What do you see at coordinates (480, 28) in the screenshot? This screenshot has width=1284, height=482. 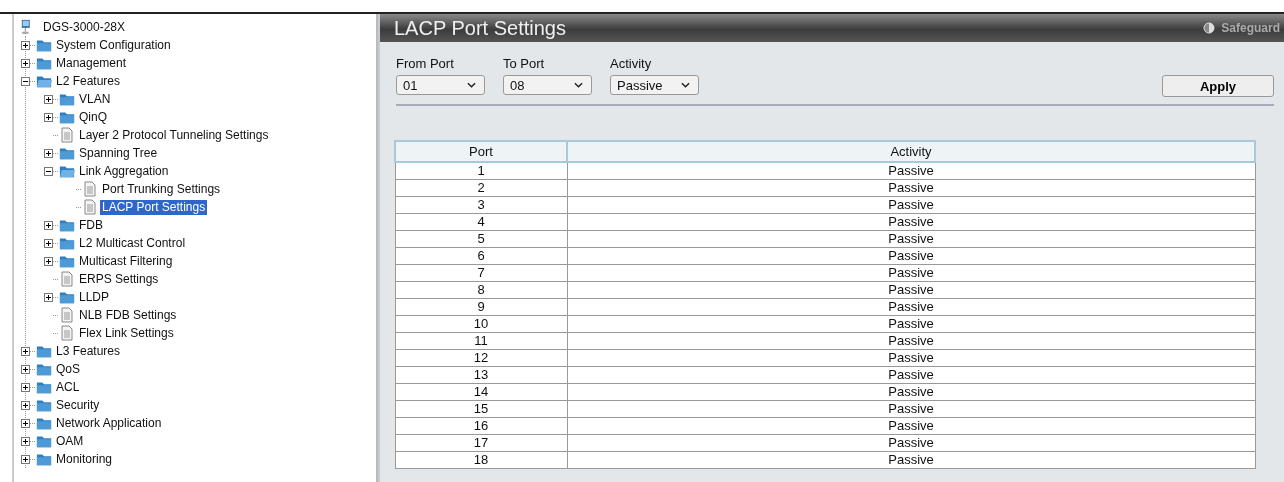 I see `page-title: LACP Port Settings` at bounding box center [480, 28].